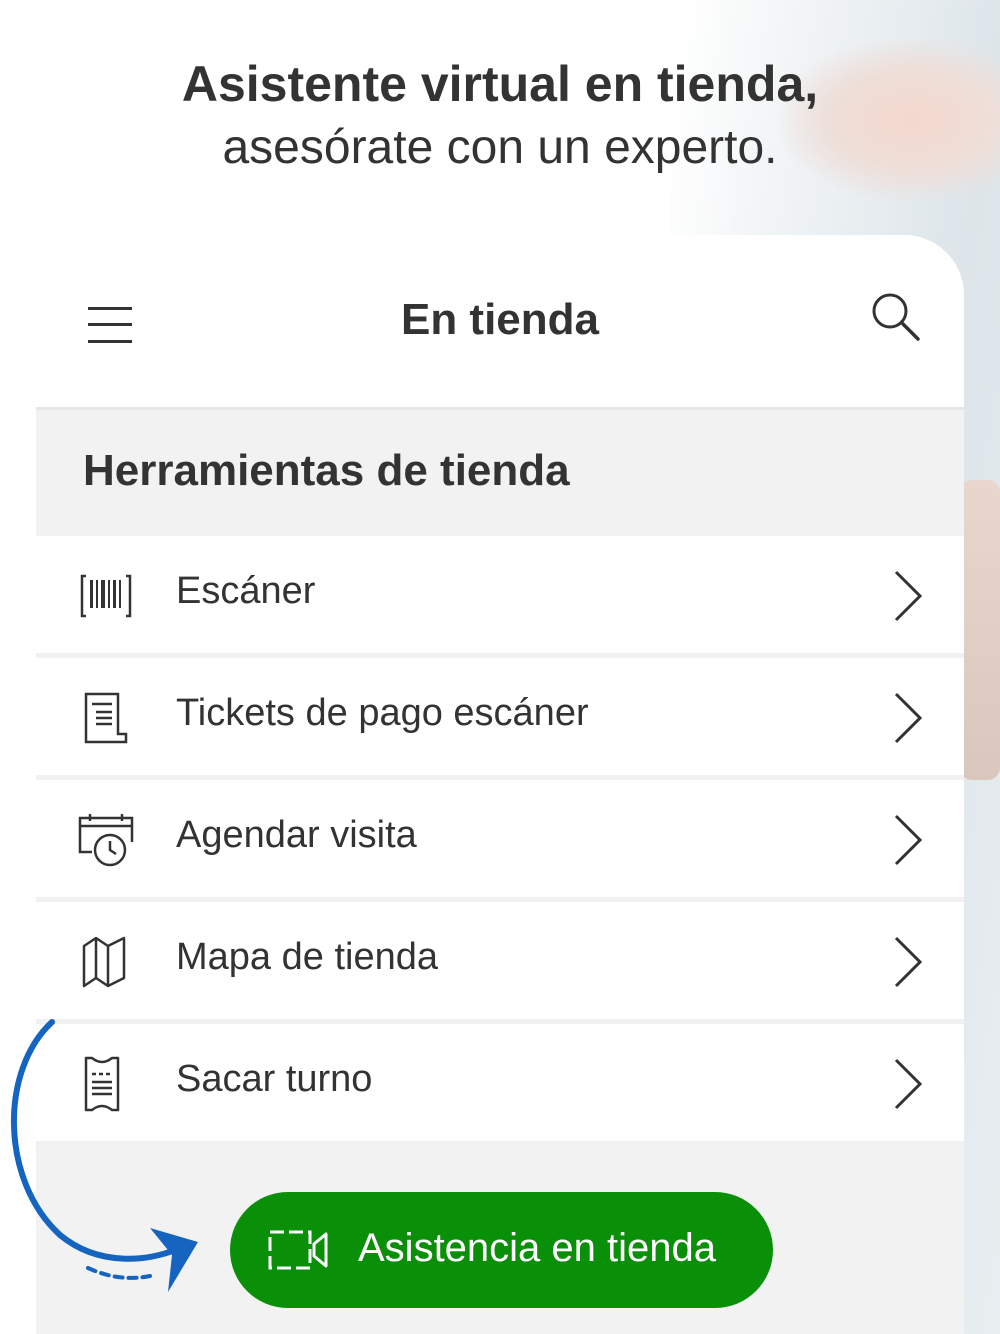  What do you see at coordinates (106, 718) in the screenshot?
I see `receipt-icon` at bounding box center [106, 718].